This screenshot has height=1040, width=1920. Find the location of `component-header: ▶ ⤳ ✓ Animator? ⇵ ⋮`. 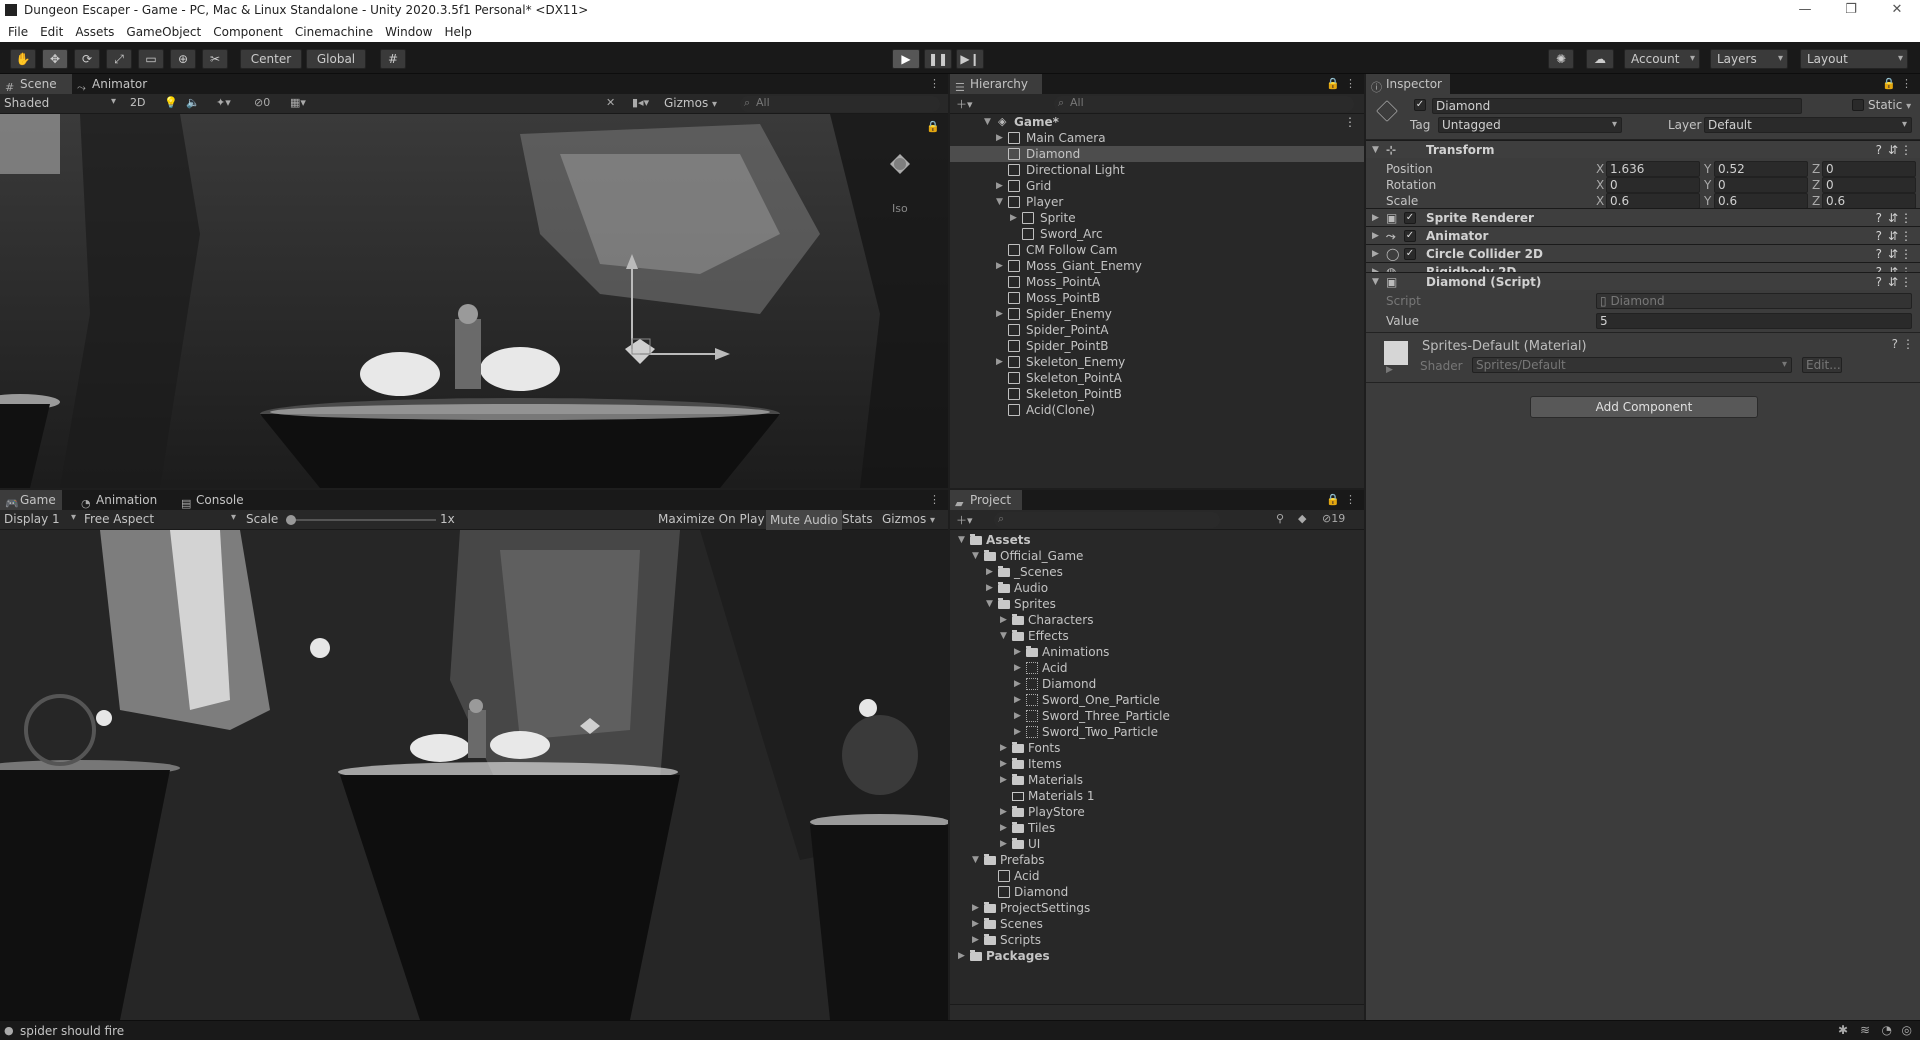

component-header: ▶ ⤳ ✓ Animator? ⇵ ⋮ is located at coordinates (1643, 235).